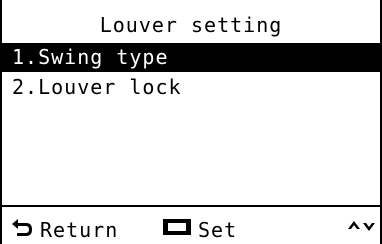 The width and height of the screenshot is (382, 244). I want to click on up-down-arrows-icon, so click(362, 230).